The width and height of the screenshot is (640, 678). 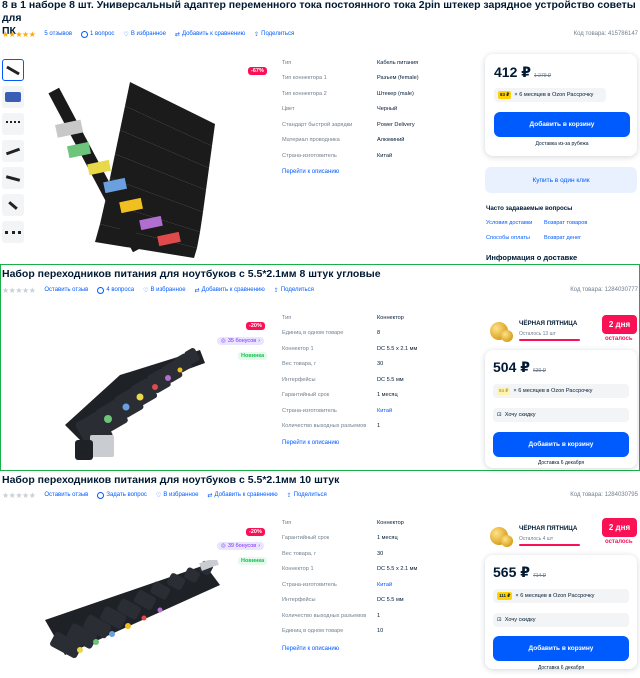 What do you see at coordinates (131, 170) in the screenshot?
I see `adapter-tips-image` at bounding box center [131, 170].